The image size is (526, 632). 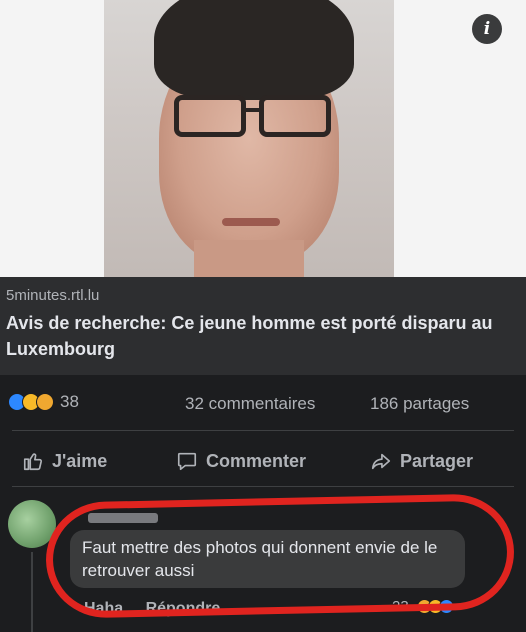 I want to click on like-button: J'aime, so click(x=64, y=461).